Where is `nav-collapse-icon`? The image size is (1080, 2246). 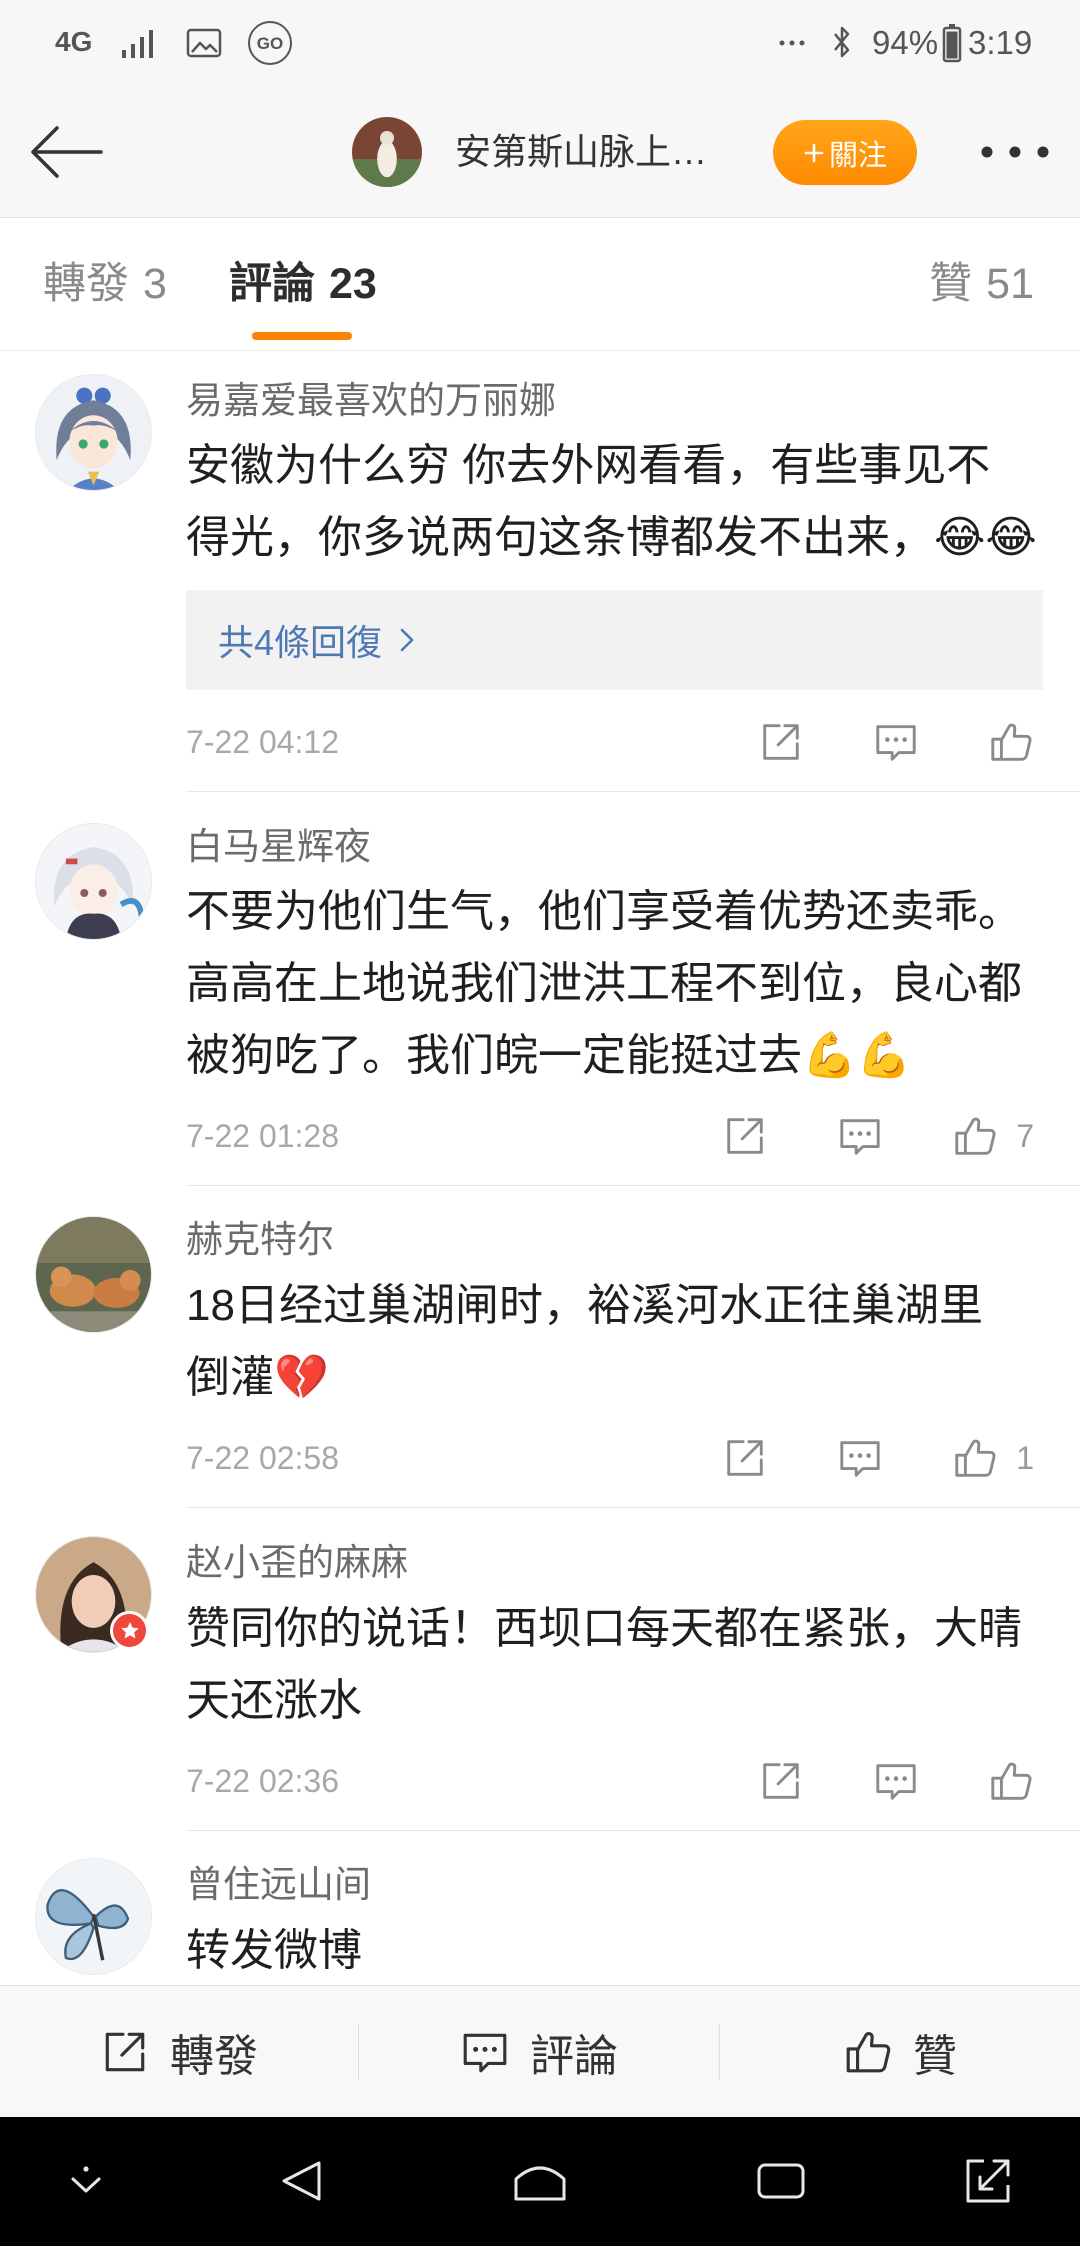
nav-collapse-icon is located at coordinates (86, 2181).